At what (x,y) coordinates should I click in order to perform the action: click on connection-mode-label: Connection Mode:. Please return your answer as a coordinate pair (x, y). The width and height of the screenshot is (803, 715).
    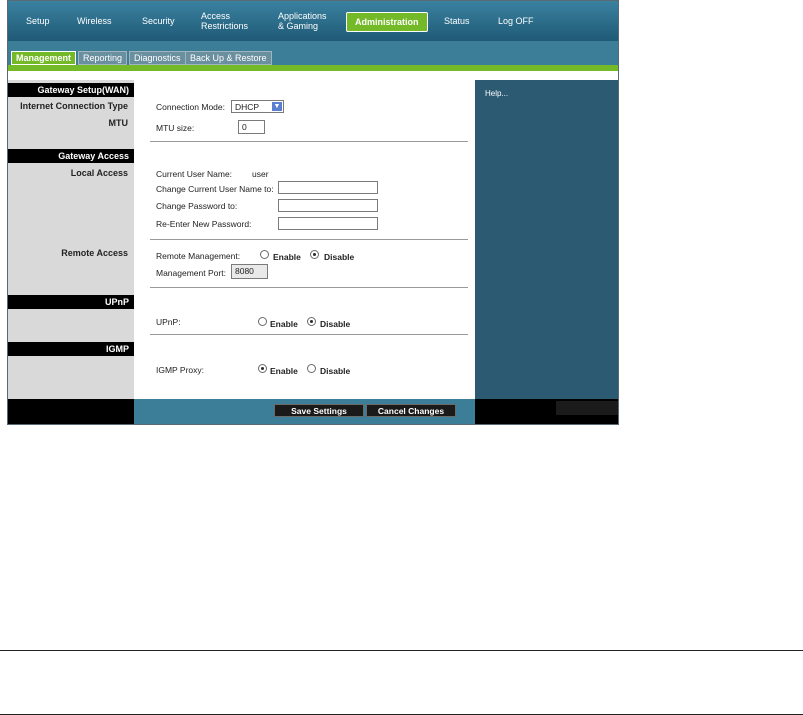
    Looking at the image, I should click on (190, 107).